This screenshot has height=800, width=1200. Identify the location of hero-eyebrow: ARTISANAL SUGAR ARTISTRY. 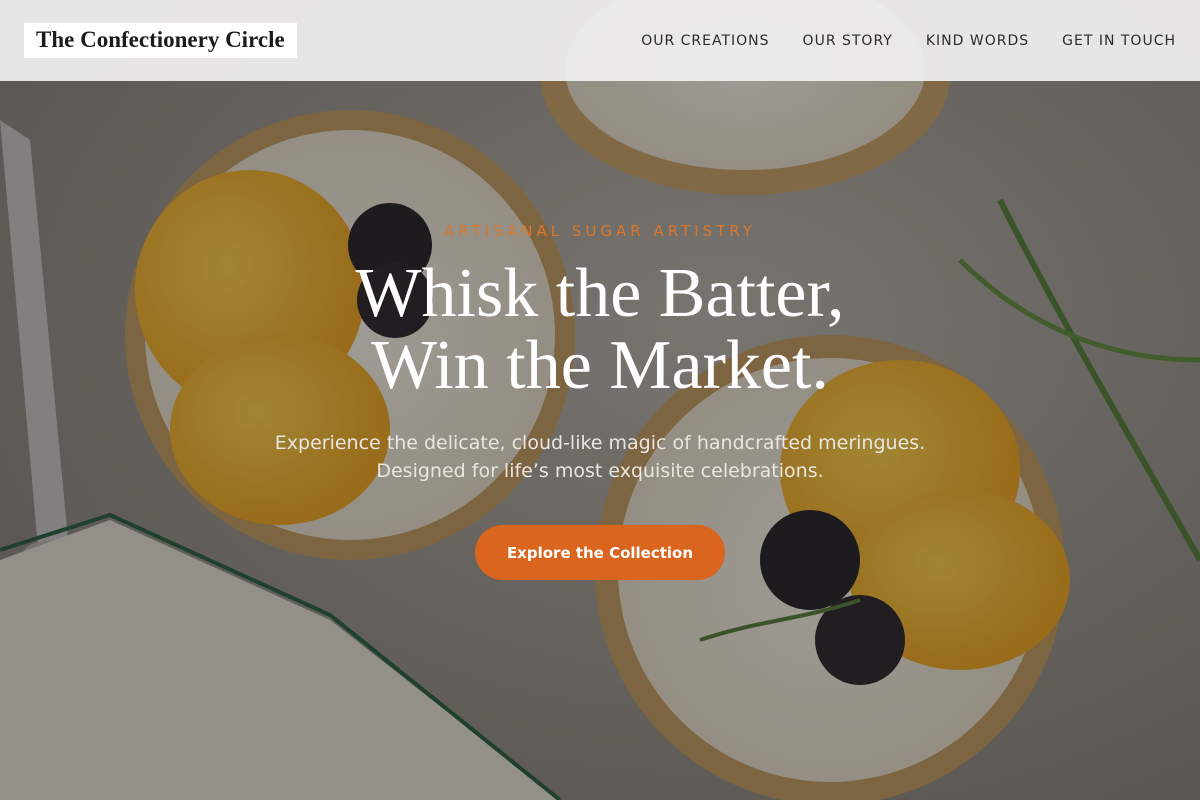
(600, 231).